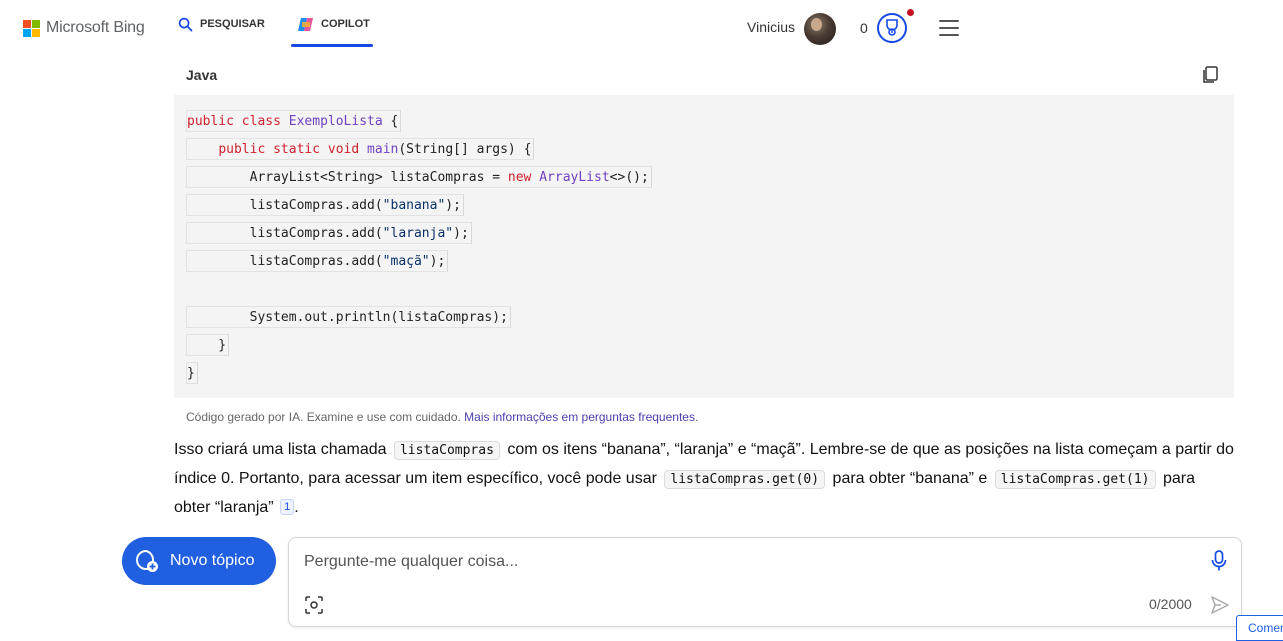  I want to click on notification-dot, so click(910, 12).